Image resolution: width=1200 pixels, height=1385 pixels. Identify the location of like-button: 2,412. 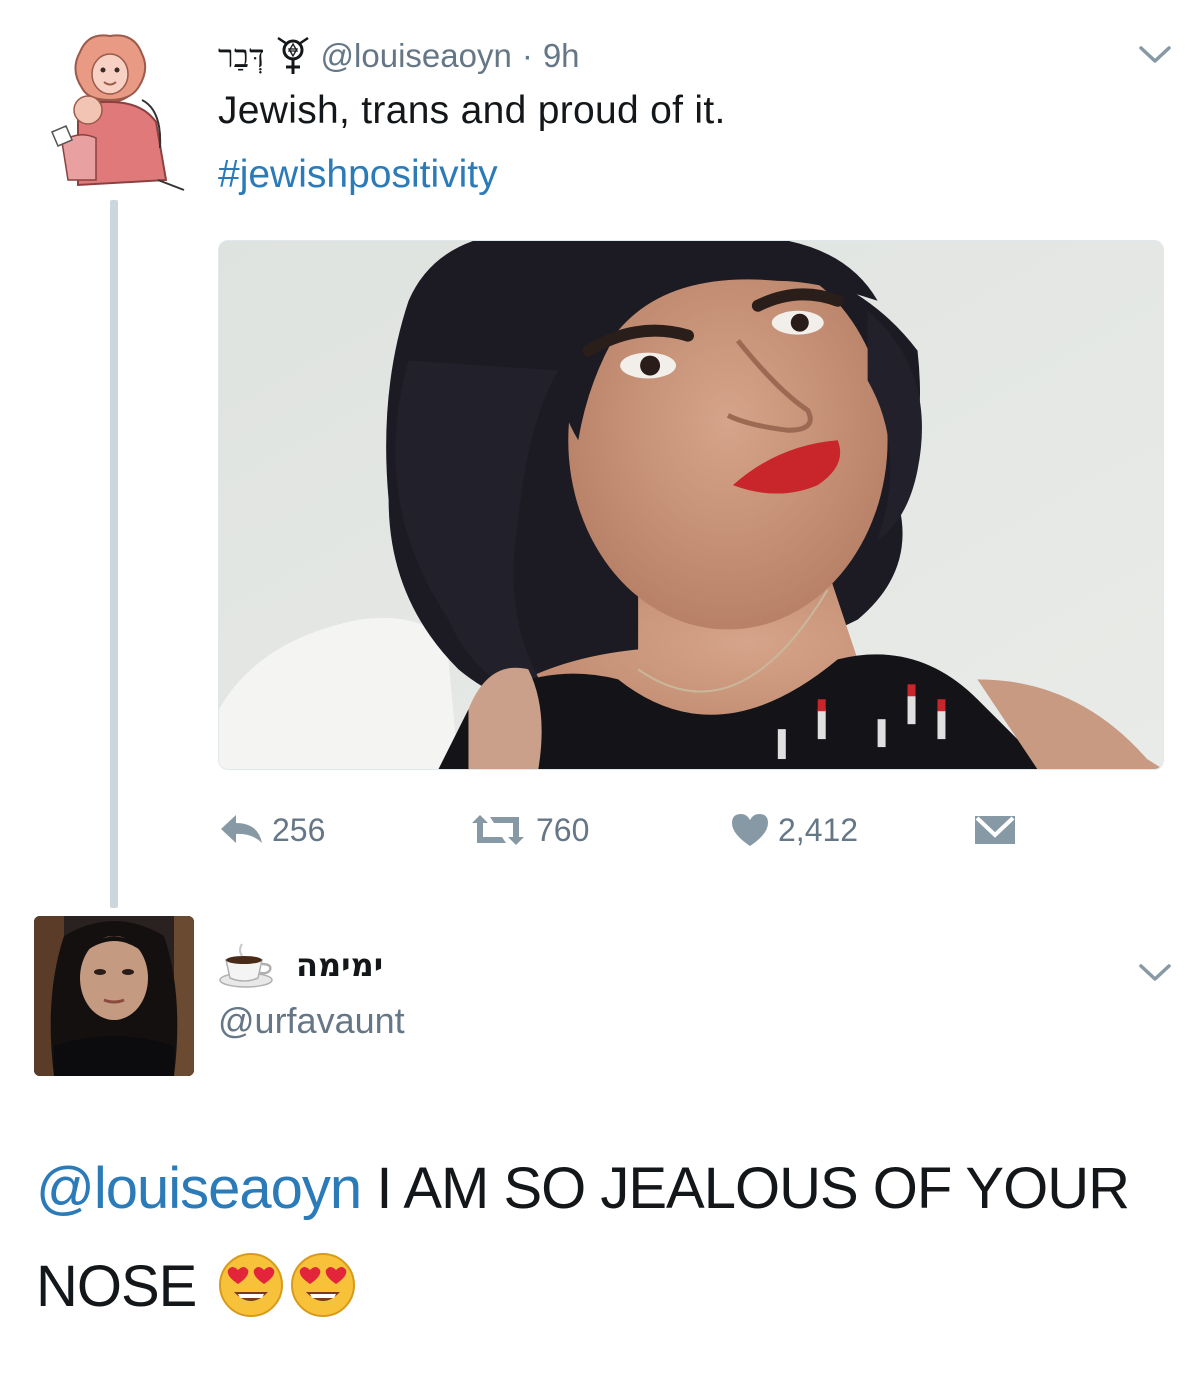
(794, 830).